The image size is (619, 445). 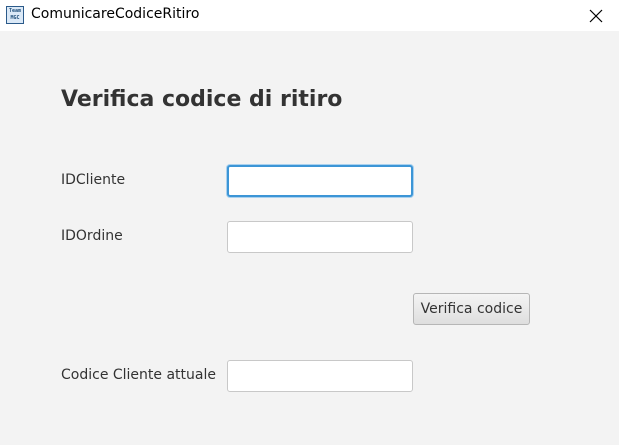 What do you see at coordinates (15, 15) in the screenshot?
I see `app-icon: Team MGC` at bounding box center [15, 15].